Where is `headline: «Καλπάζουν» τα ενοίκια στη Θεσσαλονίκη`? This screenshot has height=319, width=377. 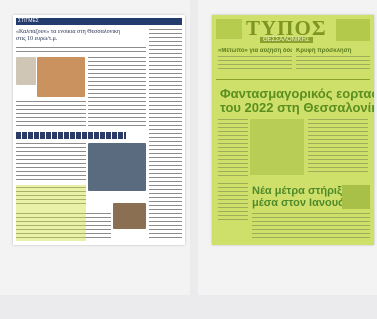
headline: «Καλπάζουν» τα ενοίκια στη Θεσσαλονίκη is located at coordinates (68, 32).